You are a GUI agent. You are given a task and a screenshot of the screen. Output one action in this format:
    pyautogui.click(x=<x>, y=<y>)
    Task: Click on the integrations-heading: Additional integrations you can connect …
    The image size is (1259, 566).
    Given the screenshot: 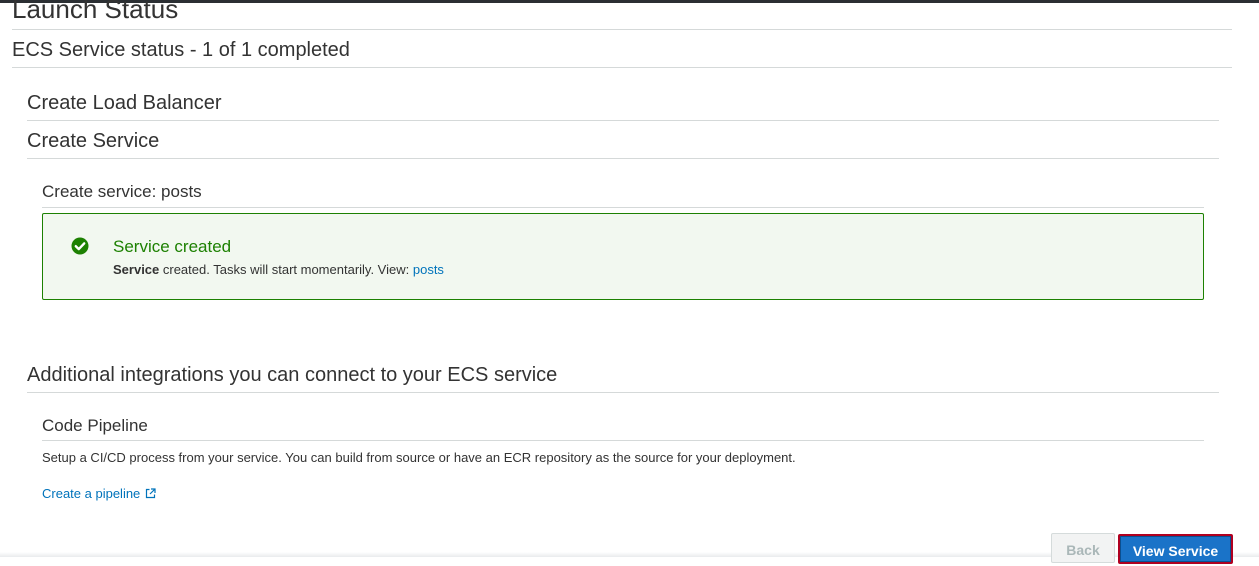 What is the action you would take?
    pyautogui.click(x=292, y=375)
    